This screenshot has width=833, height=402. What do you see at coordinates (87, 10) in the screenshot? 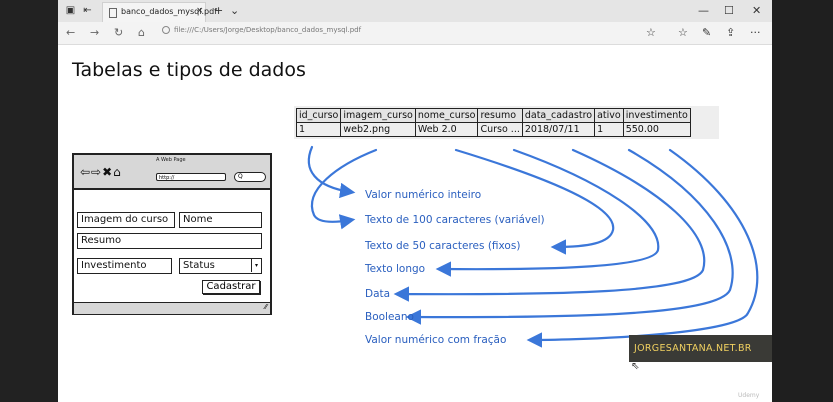
I see `set-tabs-aside-icon: ⇤` at bounding box center [87, 10].